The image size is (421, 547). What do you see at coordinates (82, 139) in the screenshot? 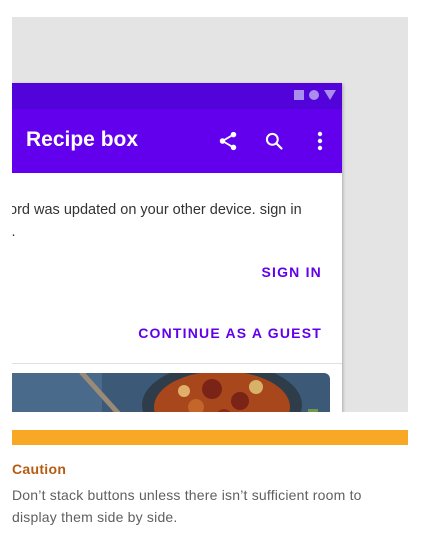
I see `app-title: Recipe box` at bounding box center [82, 139].